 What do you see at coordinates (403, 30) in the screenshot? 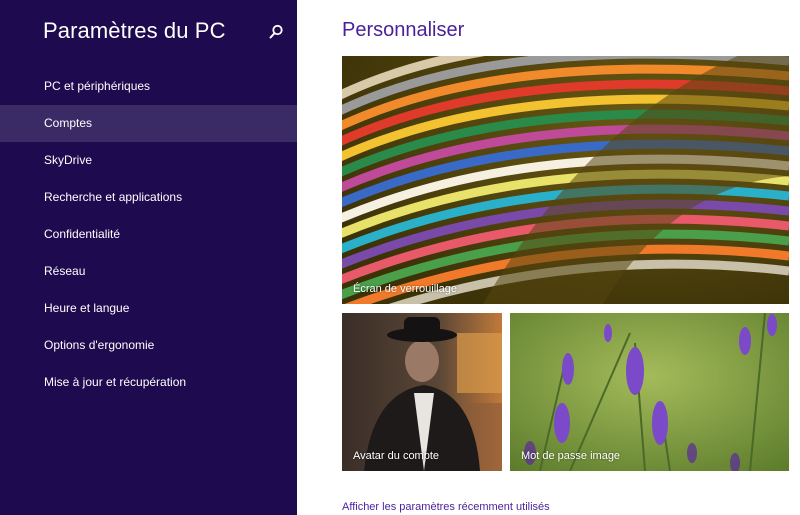
I see `page-title: Personnaliser` at bounding box center [403, 30].